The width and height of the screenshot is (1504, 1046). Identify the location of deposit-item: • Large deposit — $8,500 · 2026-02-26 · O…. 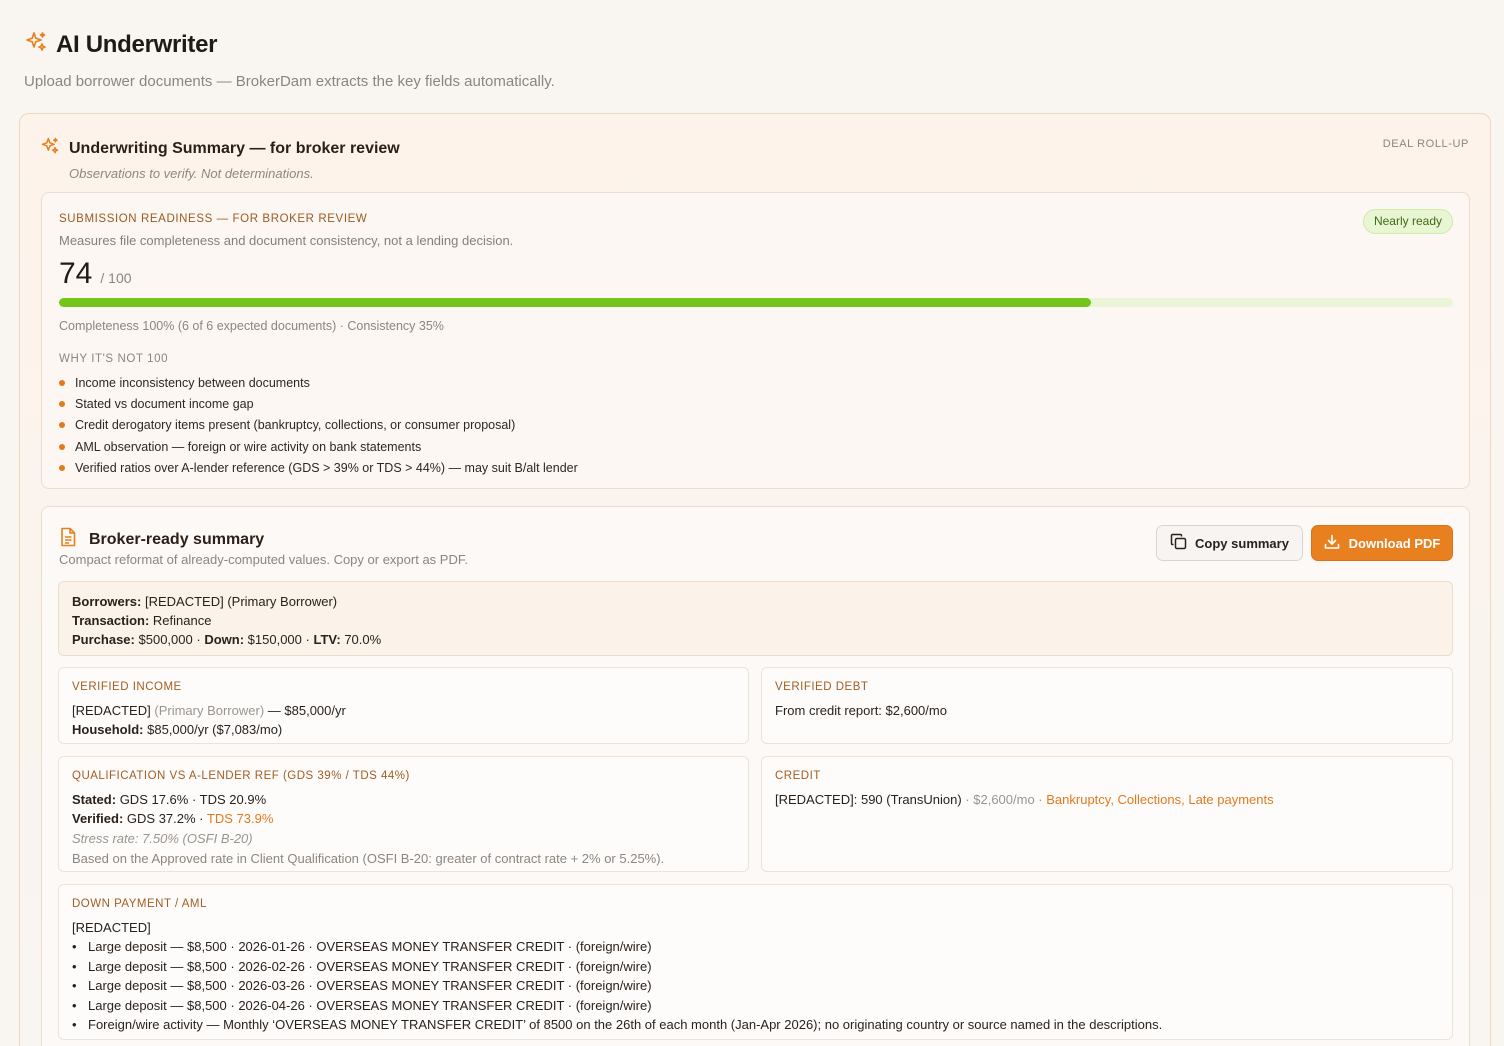
(755, 967).